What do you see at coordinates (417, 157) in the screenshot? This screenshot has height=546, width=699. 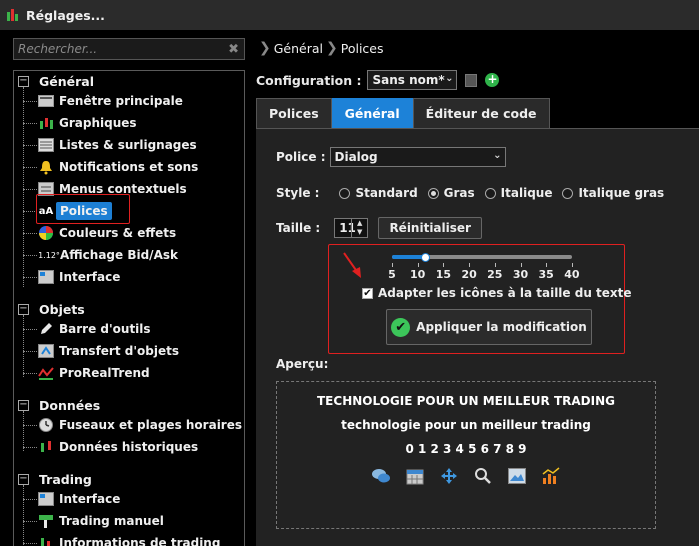 I see `font-select: Dialog ⌄` at bounding box center [417, 157].